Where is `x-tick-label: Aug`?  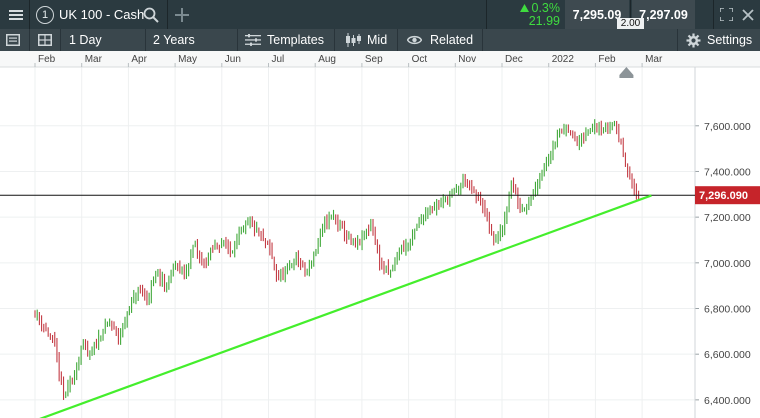 x-tick-label: Aug is located at coordinates (327, 59).